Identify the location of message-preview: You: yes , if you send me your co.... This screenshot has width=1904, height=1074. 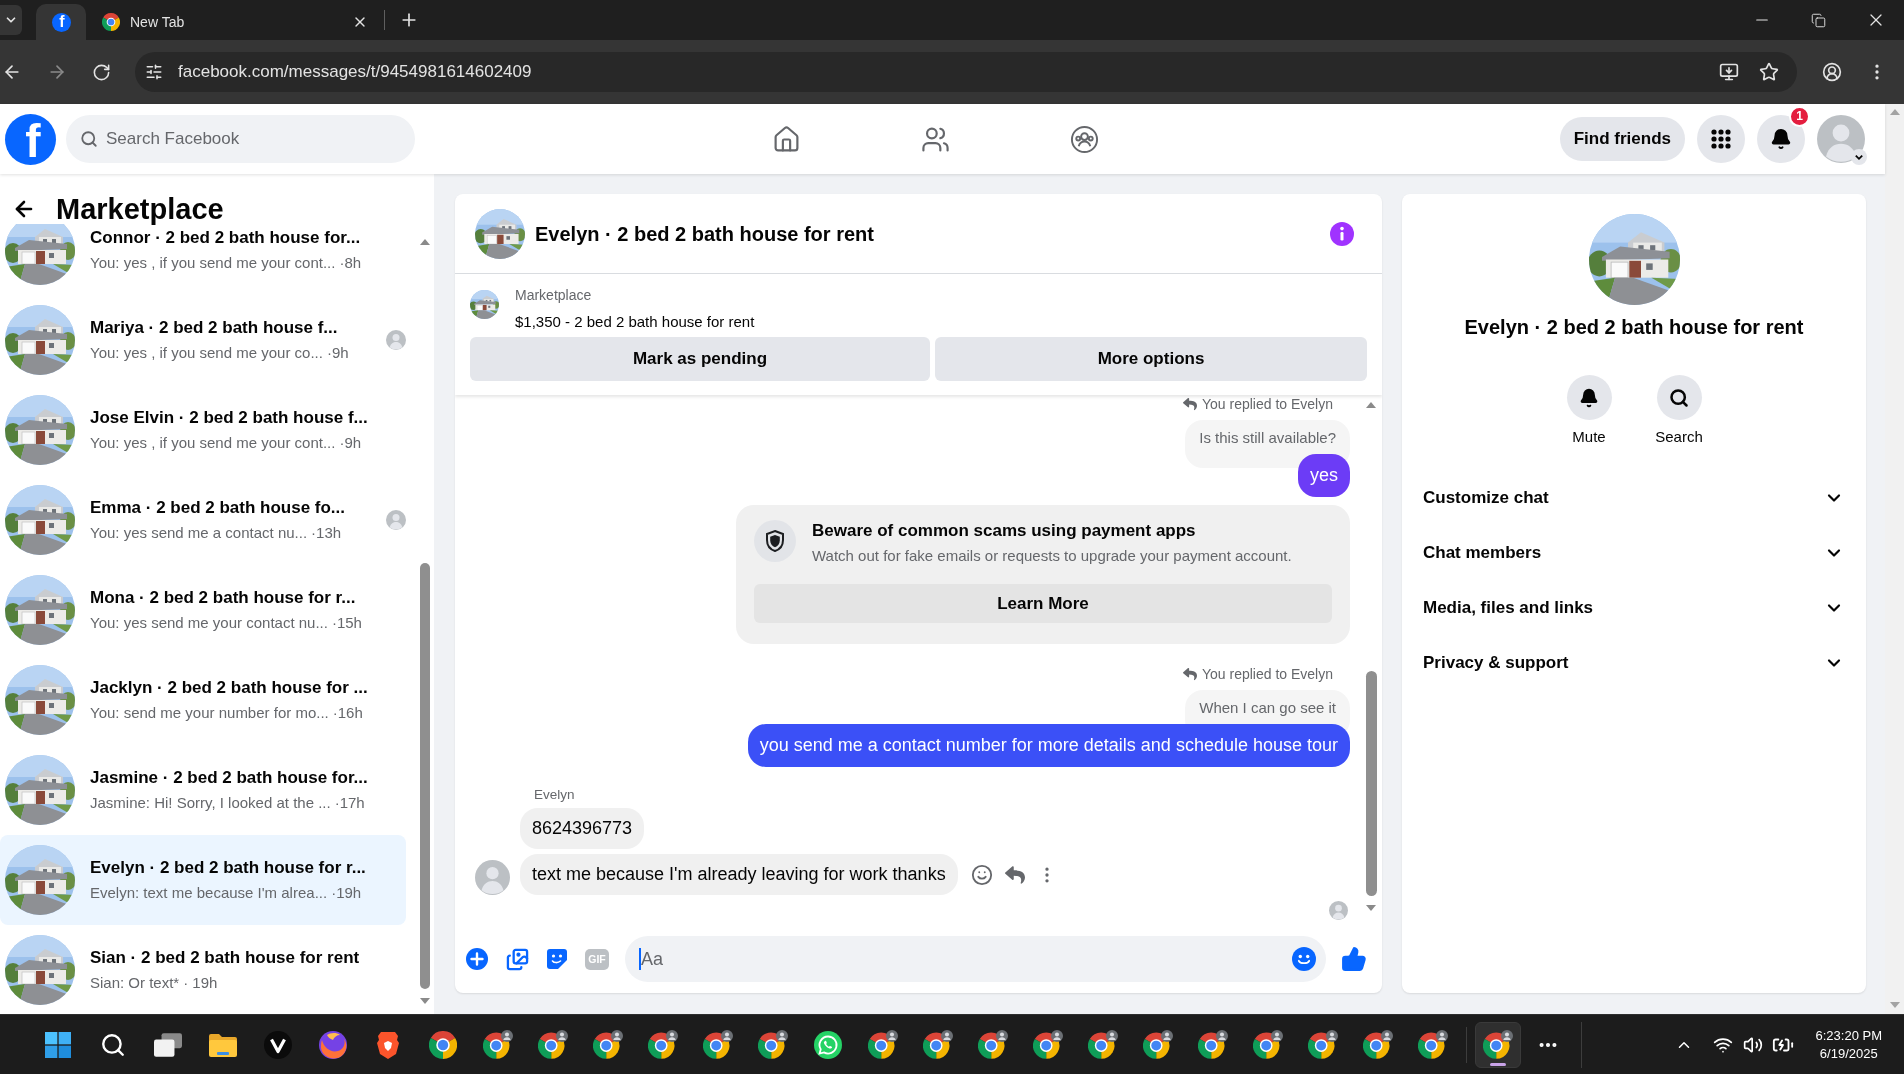
(206, 353).